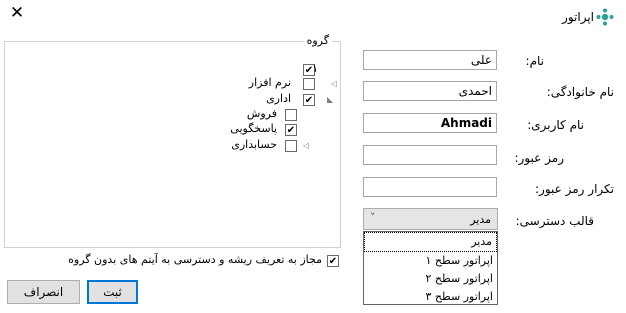 Image resolution: width=626 pixels, height=313 pixels. What do you see at coordinates (291, 115) in the screenshot?
I see `tree-checkbox-sales` at bounding box center [291, 115].